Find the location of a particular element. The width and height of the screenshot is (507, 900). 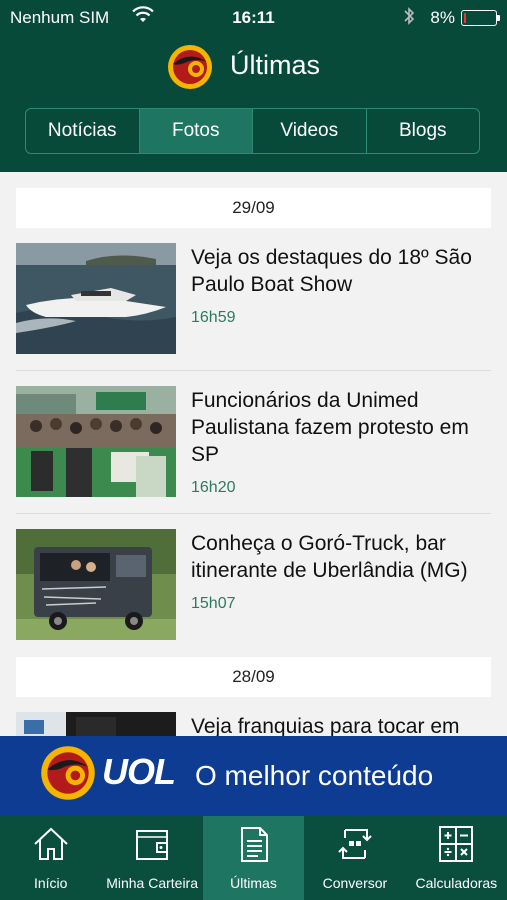

franchise-thumbnail is located at coordinates (96, 724).